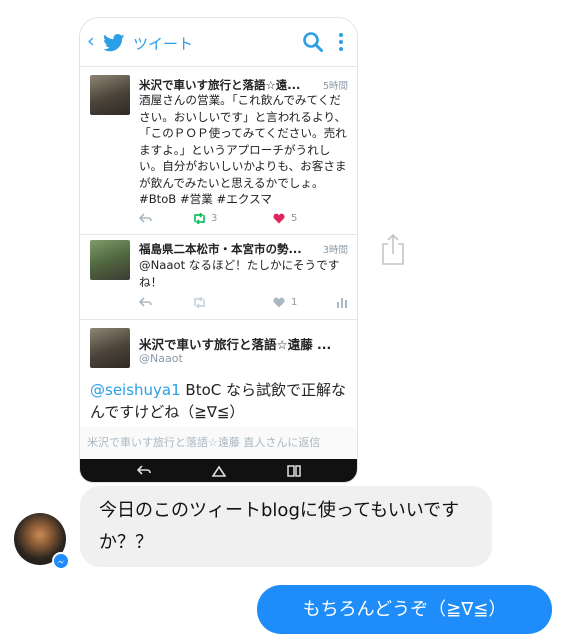 The height and width of the screenshot is (640, 583). Describe the element at coordinates (244, 219) in the screenshot. I see `tweet-actions: 3 5` at that location.